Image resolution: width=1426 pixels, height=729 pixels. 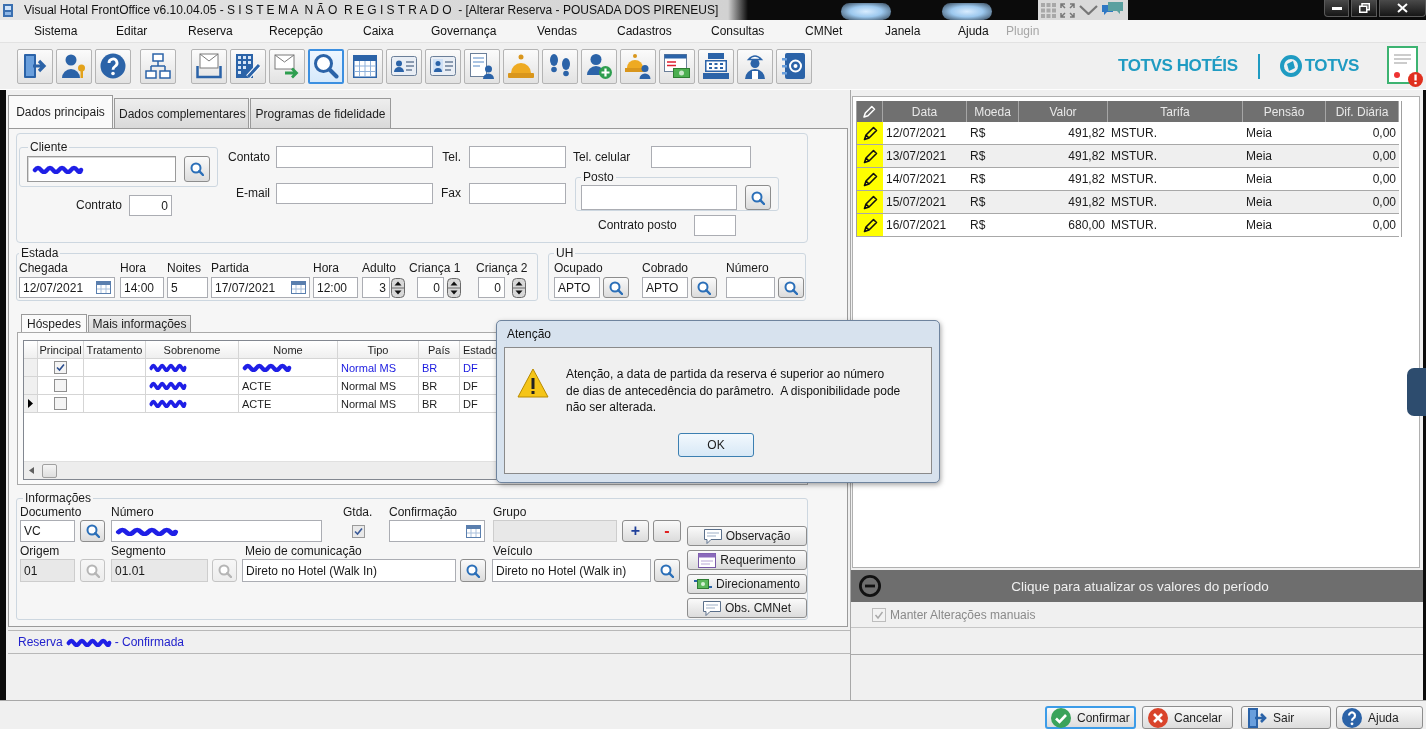 I want to click on column-header: Data, so click(x=925, y=111).